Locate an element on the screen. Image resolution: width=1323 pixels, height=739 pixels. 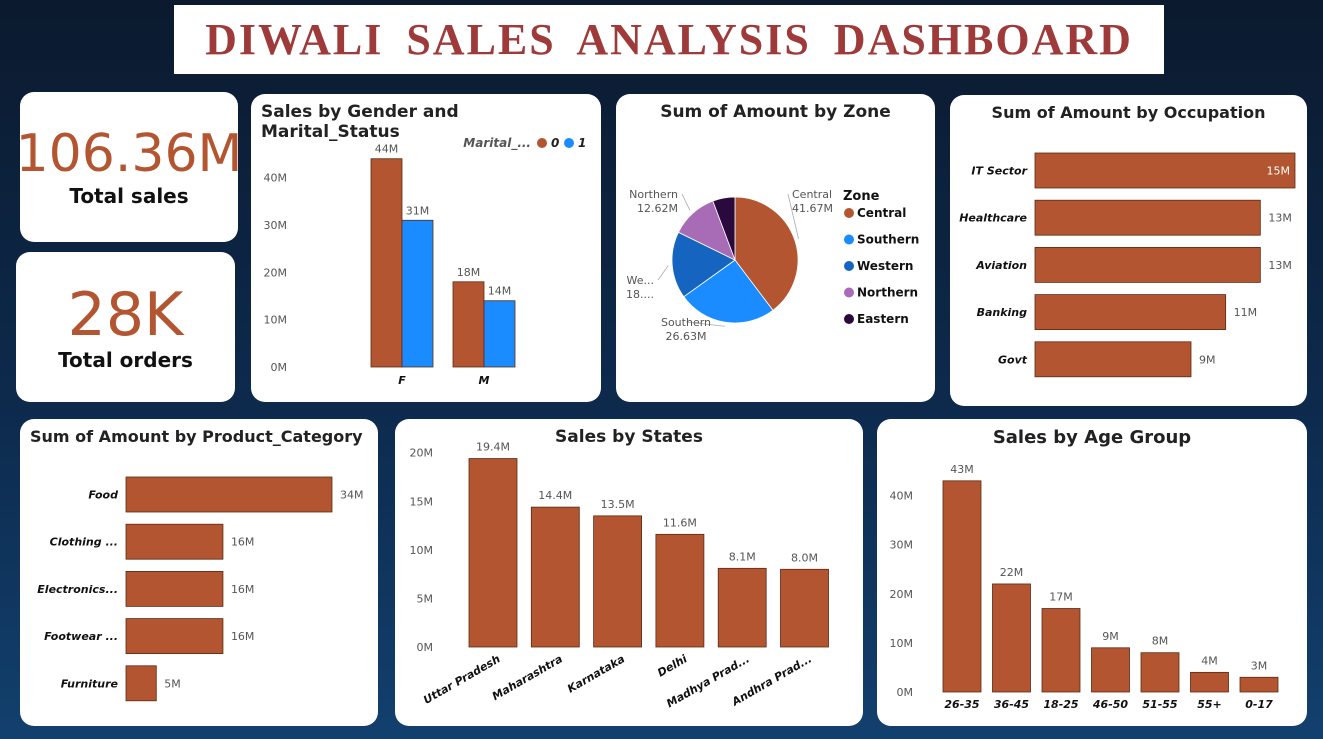
states-data-label: 13.5M is located at coordinates (618, 504).